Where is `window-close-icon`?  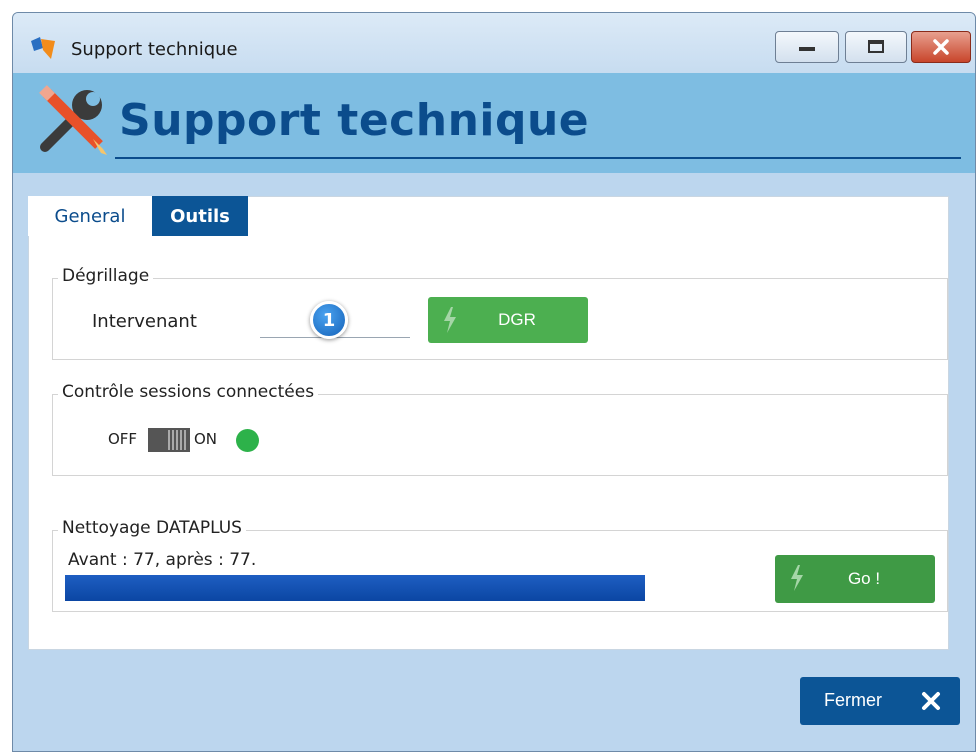
window-close-icon is located at coordinates (941, 47).